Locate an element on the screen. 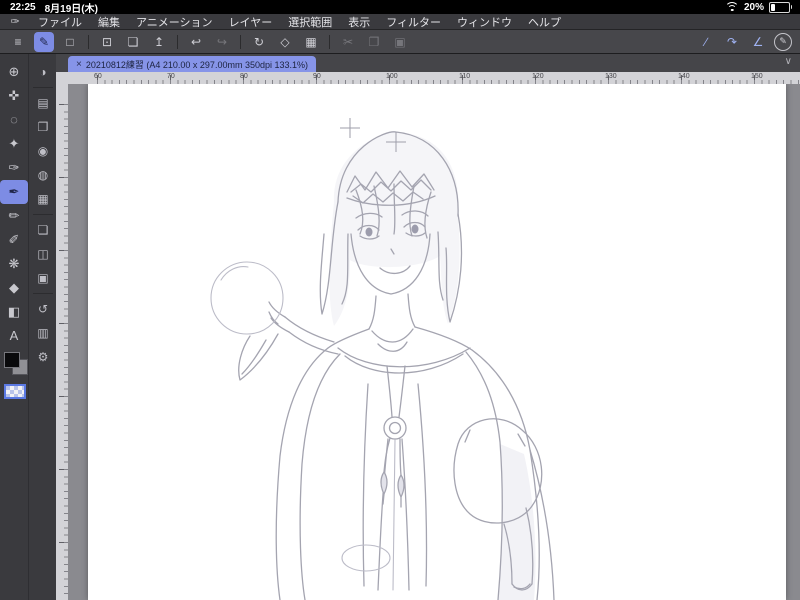 This screenshot has width=800, height=600. snap-to-ruler-button: ∕ is located at coordinates (706, 42).